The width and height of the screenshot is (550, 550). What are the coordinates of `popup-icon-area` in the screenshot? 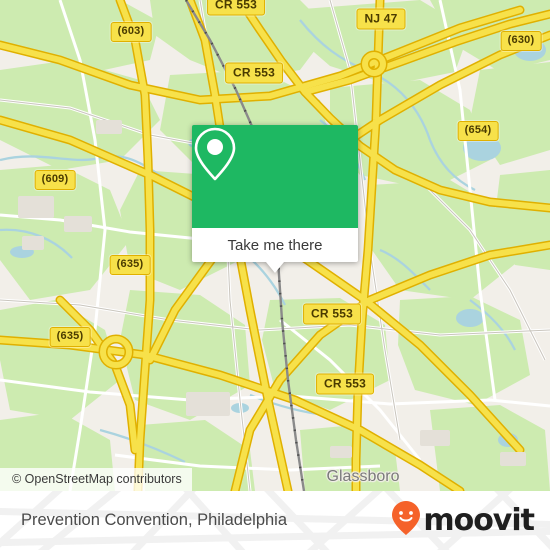 It's located at (275, 176).